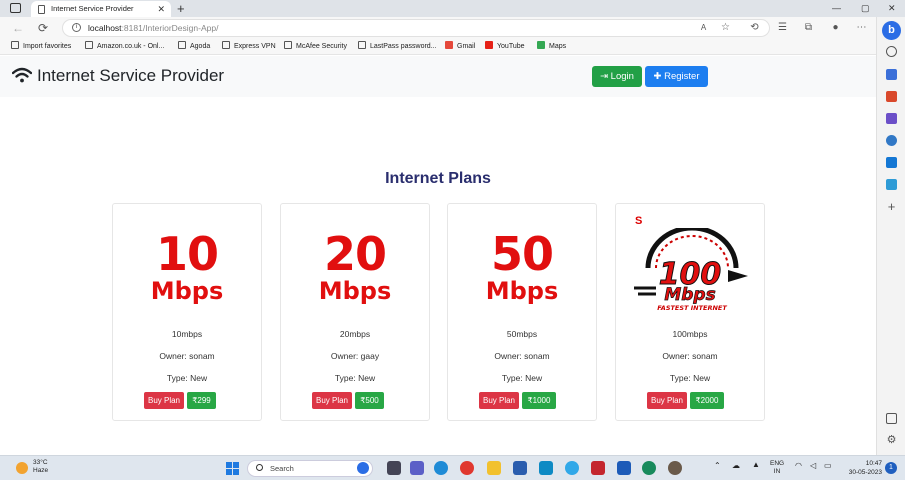 The width and height of the screenshot is (905, 480). What do you see at coordinates (551, 46) in the screenshot?
I see `fav-maps: Maps` at bounding box center [551, 46].